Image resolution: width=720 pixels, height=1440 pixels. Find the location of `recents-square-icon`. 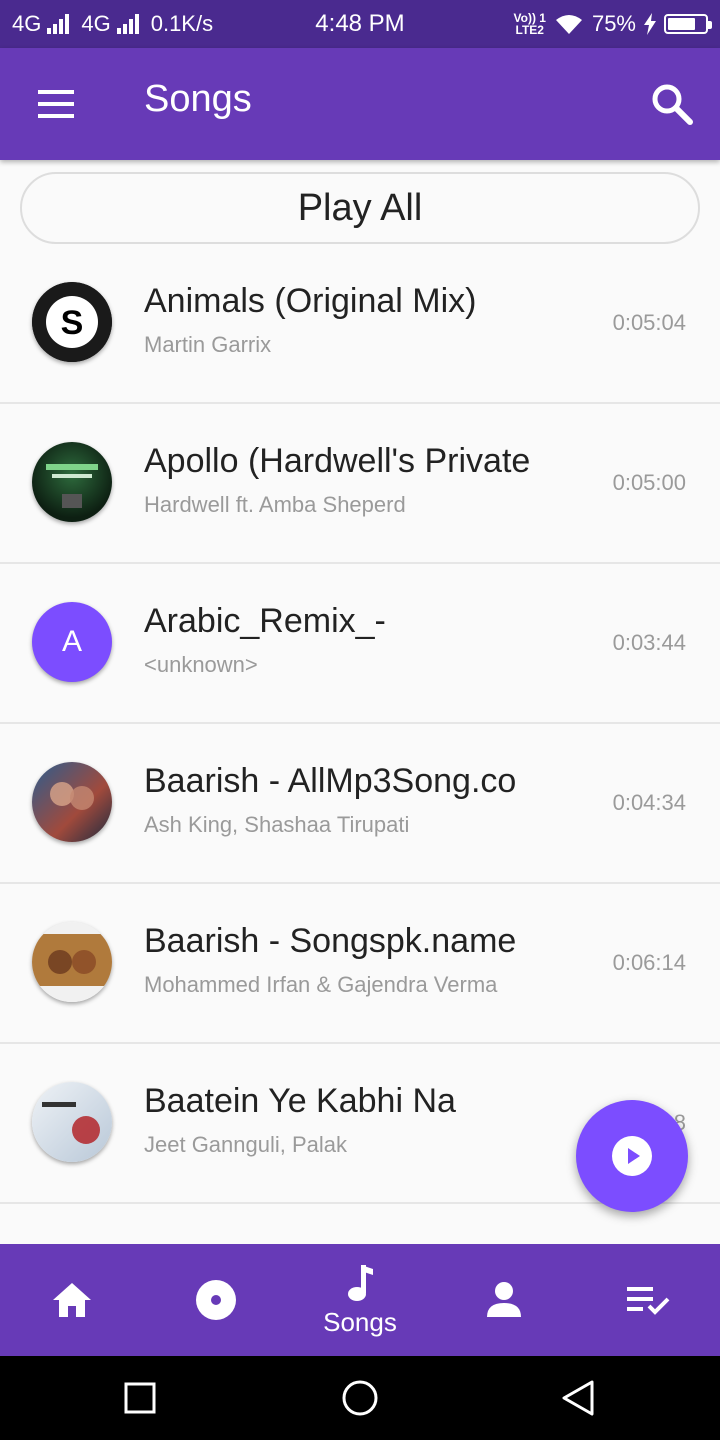

recents-square-icon is located at coordinates (140, 1398).